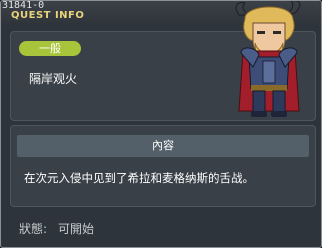  Describe the element at coordinates (50, 48) in the screenshot. I see `quest-category-badge: 一般` at that location.